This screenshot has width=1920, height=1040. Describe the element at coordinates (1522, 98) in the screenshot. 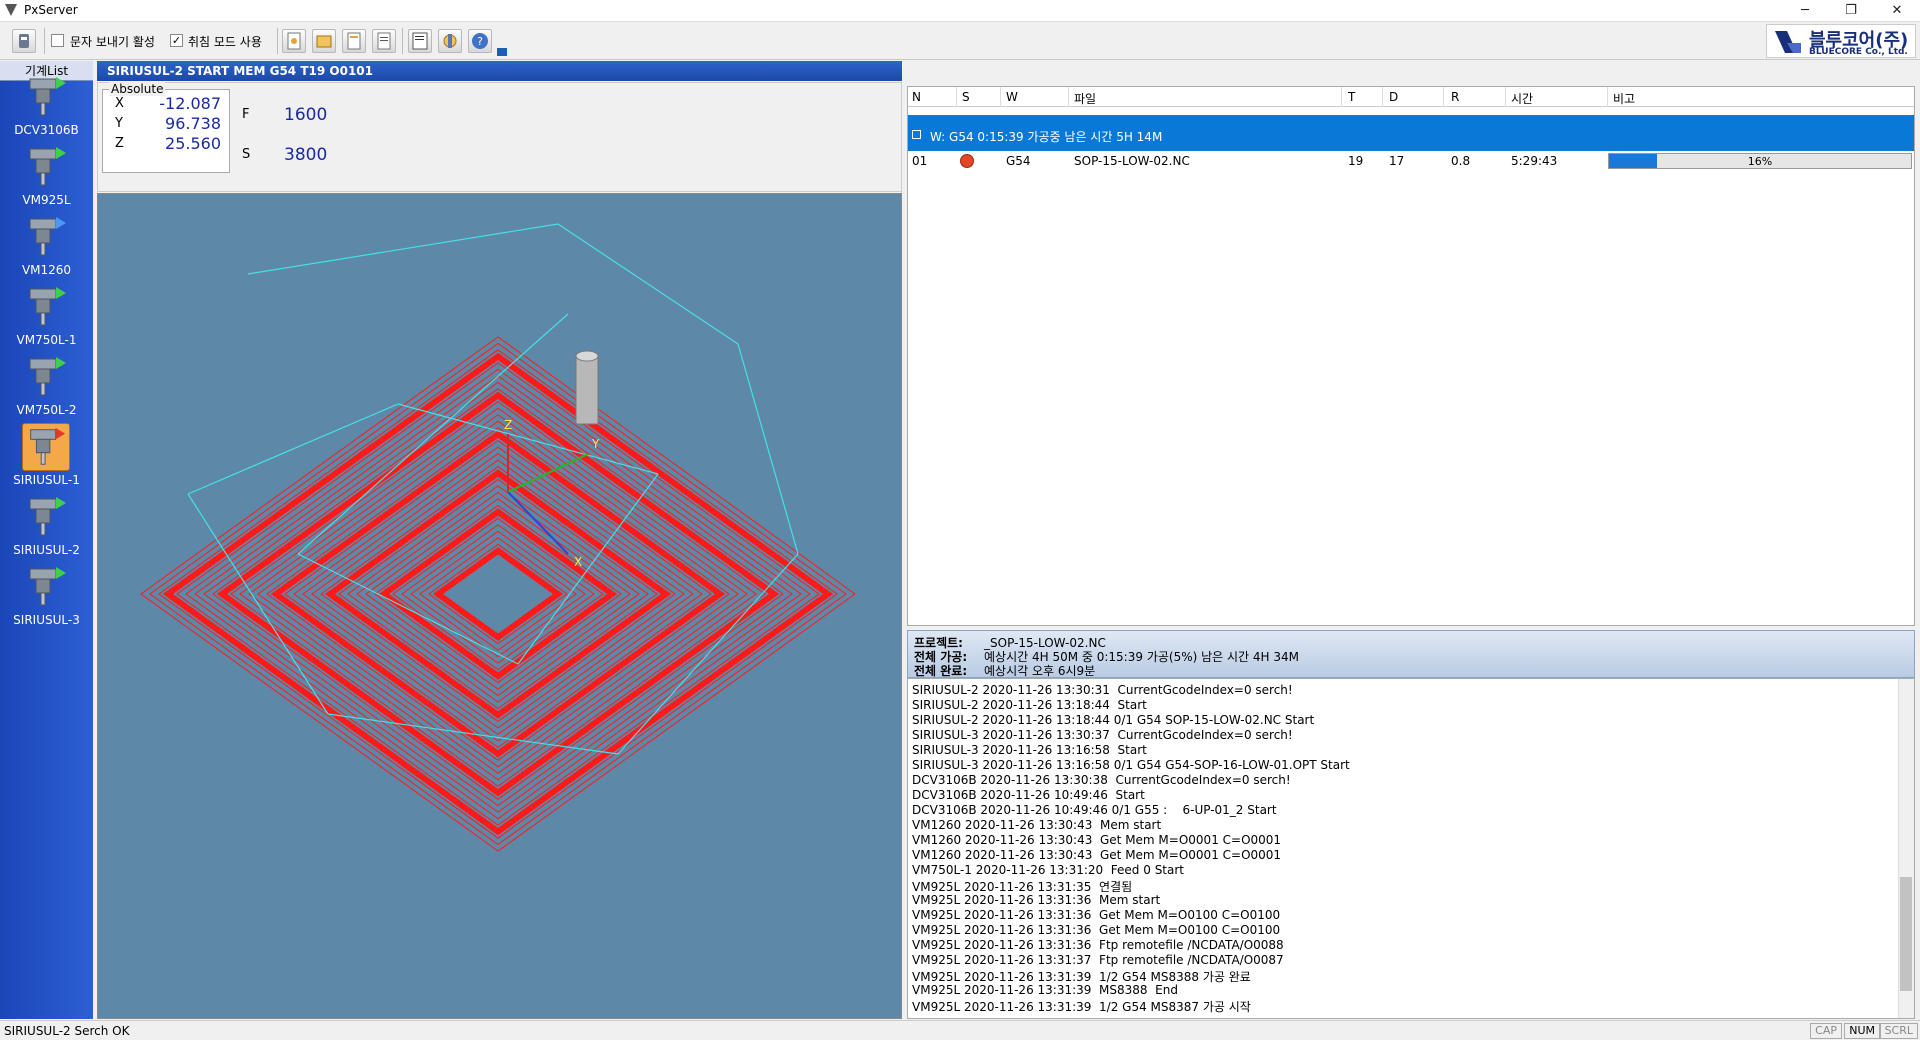

I see `col-time: 시간` at that location.